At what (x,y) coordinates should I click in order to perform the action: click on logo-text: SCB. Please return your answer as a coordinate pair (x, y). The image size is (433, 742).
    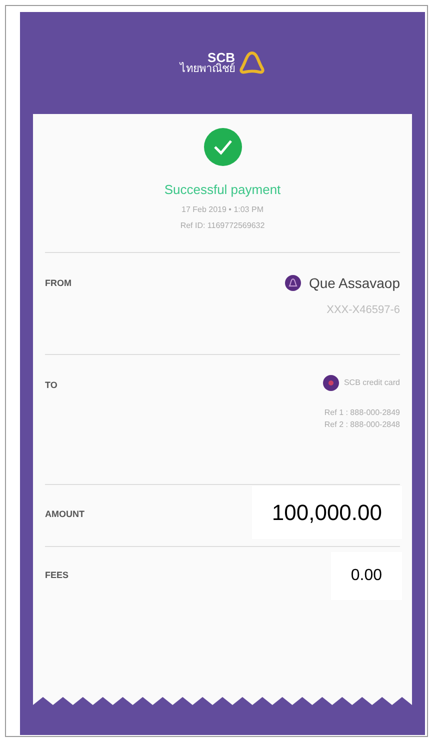
    Looking at the image, I should click on (221, 57).